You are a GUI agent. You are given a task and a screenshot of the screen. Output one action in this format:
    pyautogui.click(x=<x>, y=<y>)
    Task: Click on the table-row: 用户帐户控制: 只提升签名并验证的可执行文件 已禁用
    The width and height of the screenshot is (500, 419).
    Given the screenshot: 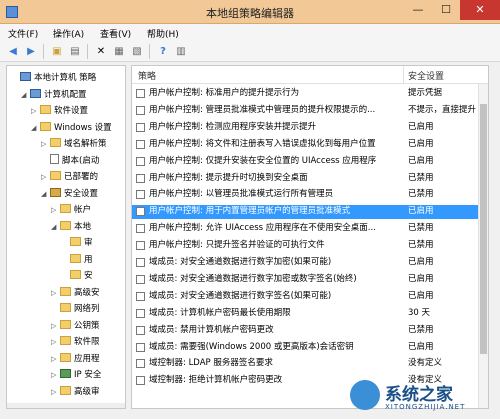 What is the action you would take?
    pyautogui.click(x=305, y=246)
    